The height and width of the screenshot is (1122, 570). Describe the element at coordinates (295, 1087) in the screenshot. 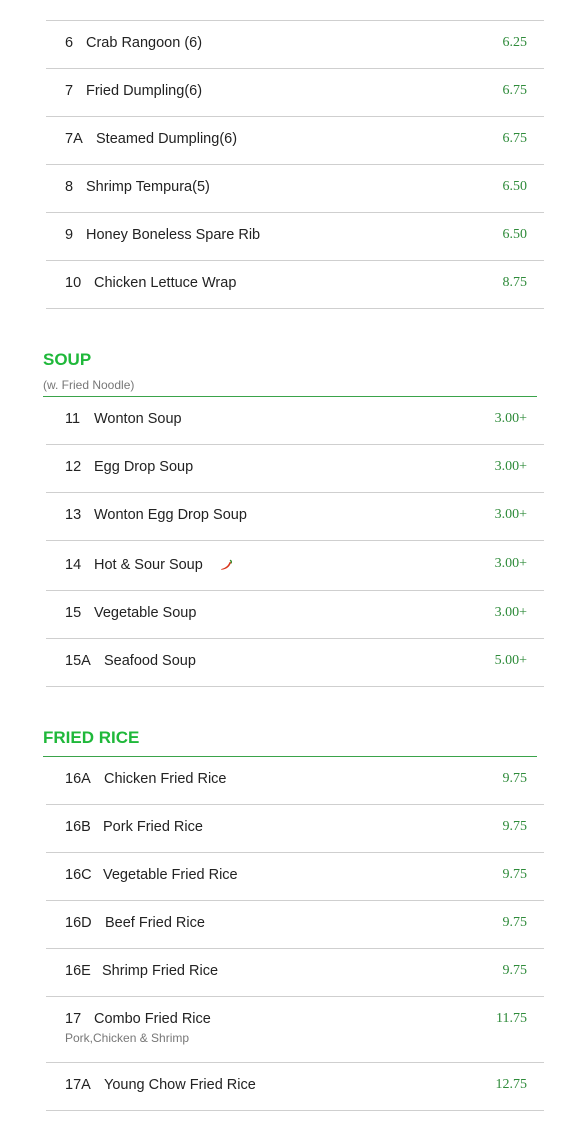

I see `menu-item-17a: 17A Young Chow Fried Rice 12.75` at that location.